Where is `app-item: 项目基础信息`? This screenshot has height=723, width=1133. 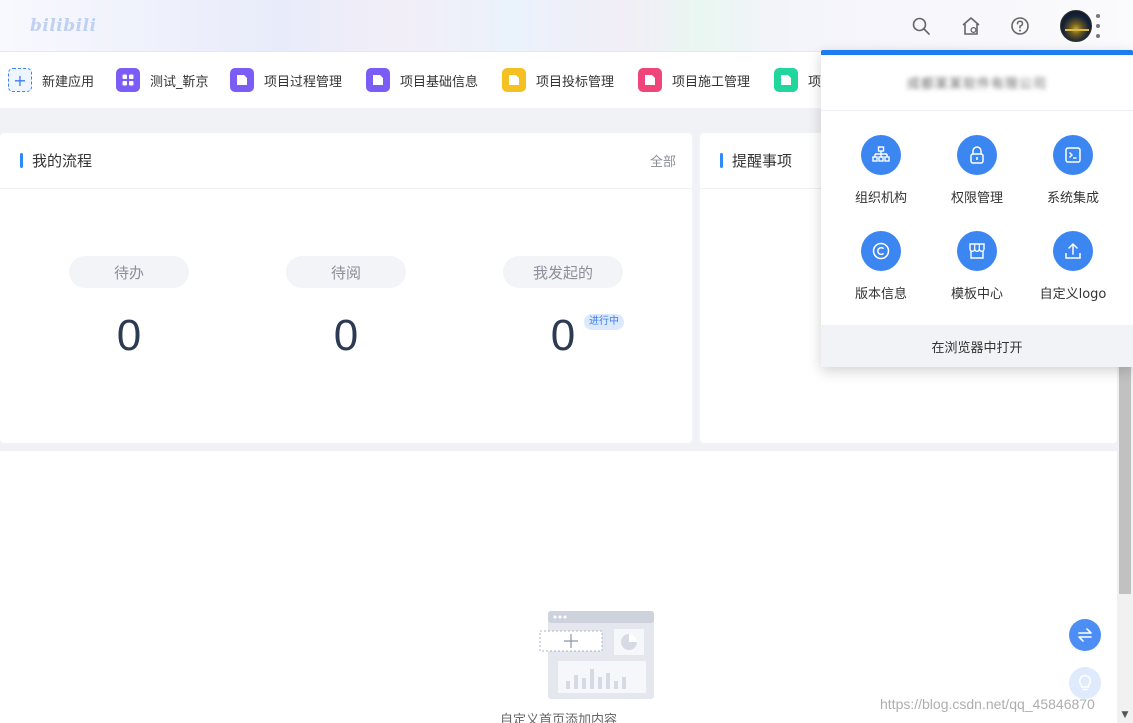
app-item: 项目基础信息 is located at coordinates (422, 80).